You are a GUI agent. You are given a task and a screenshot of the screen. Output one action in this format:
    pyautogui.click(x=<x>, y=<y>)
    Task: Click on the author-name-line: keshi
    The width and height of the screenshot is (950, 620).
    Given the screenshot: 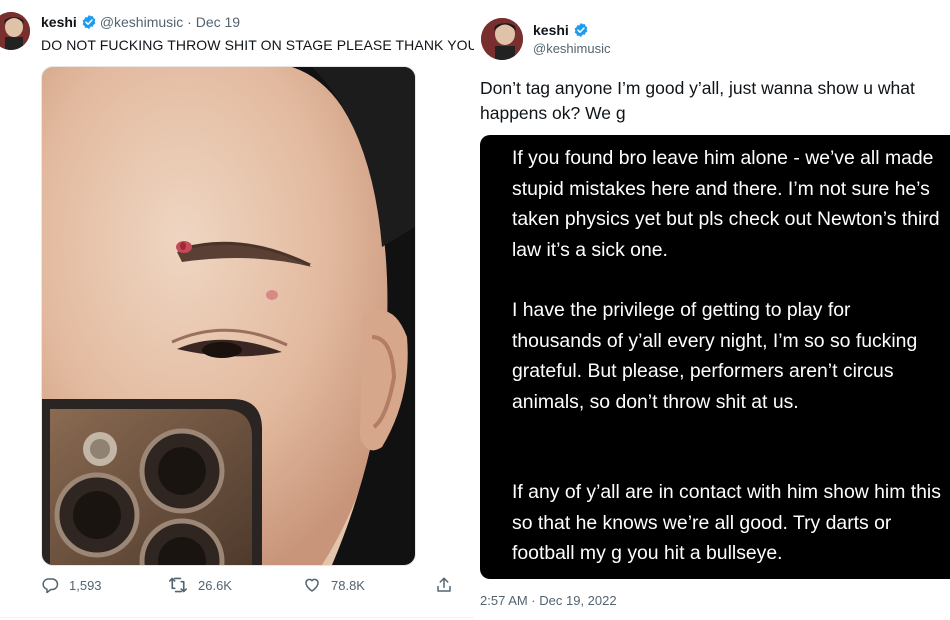 What is the action you would take?
    pyautogui.click(x=562, y=31)
    